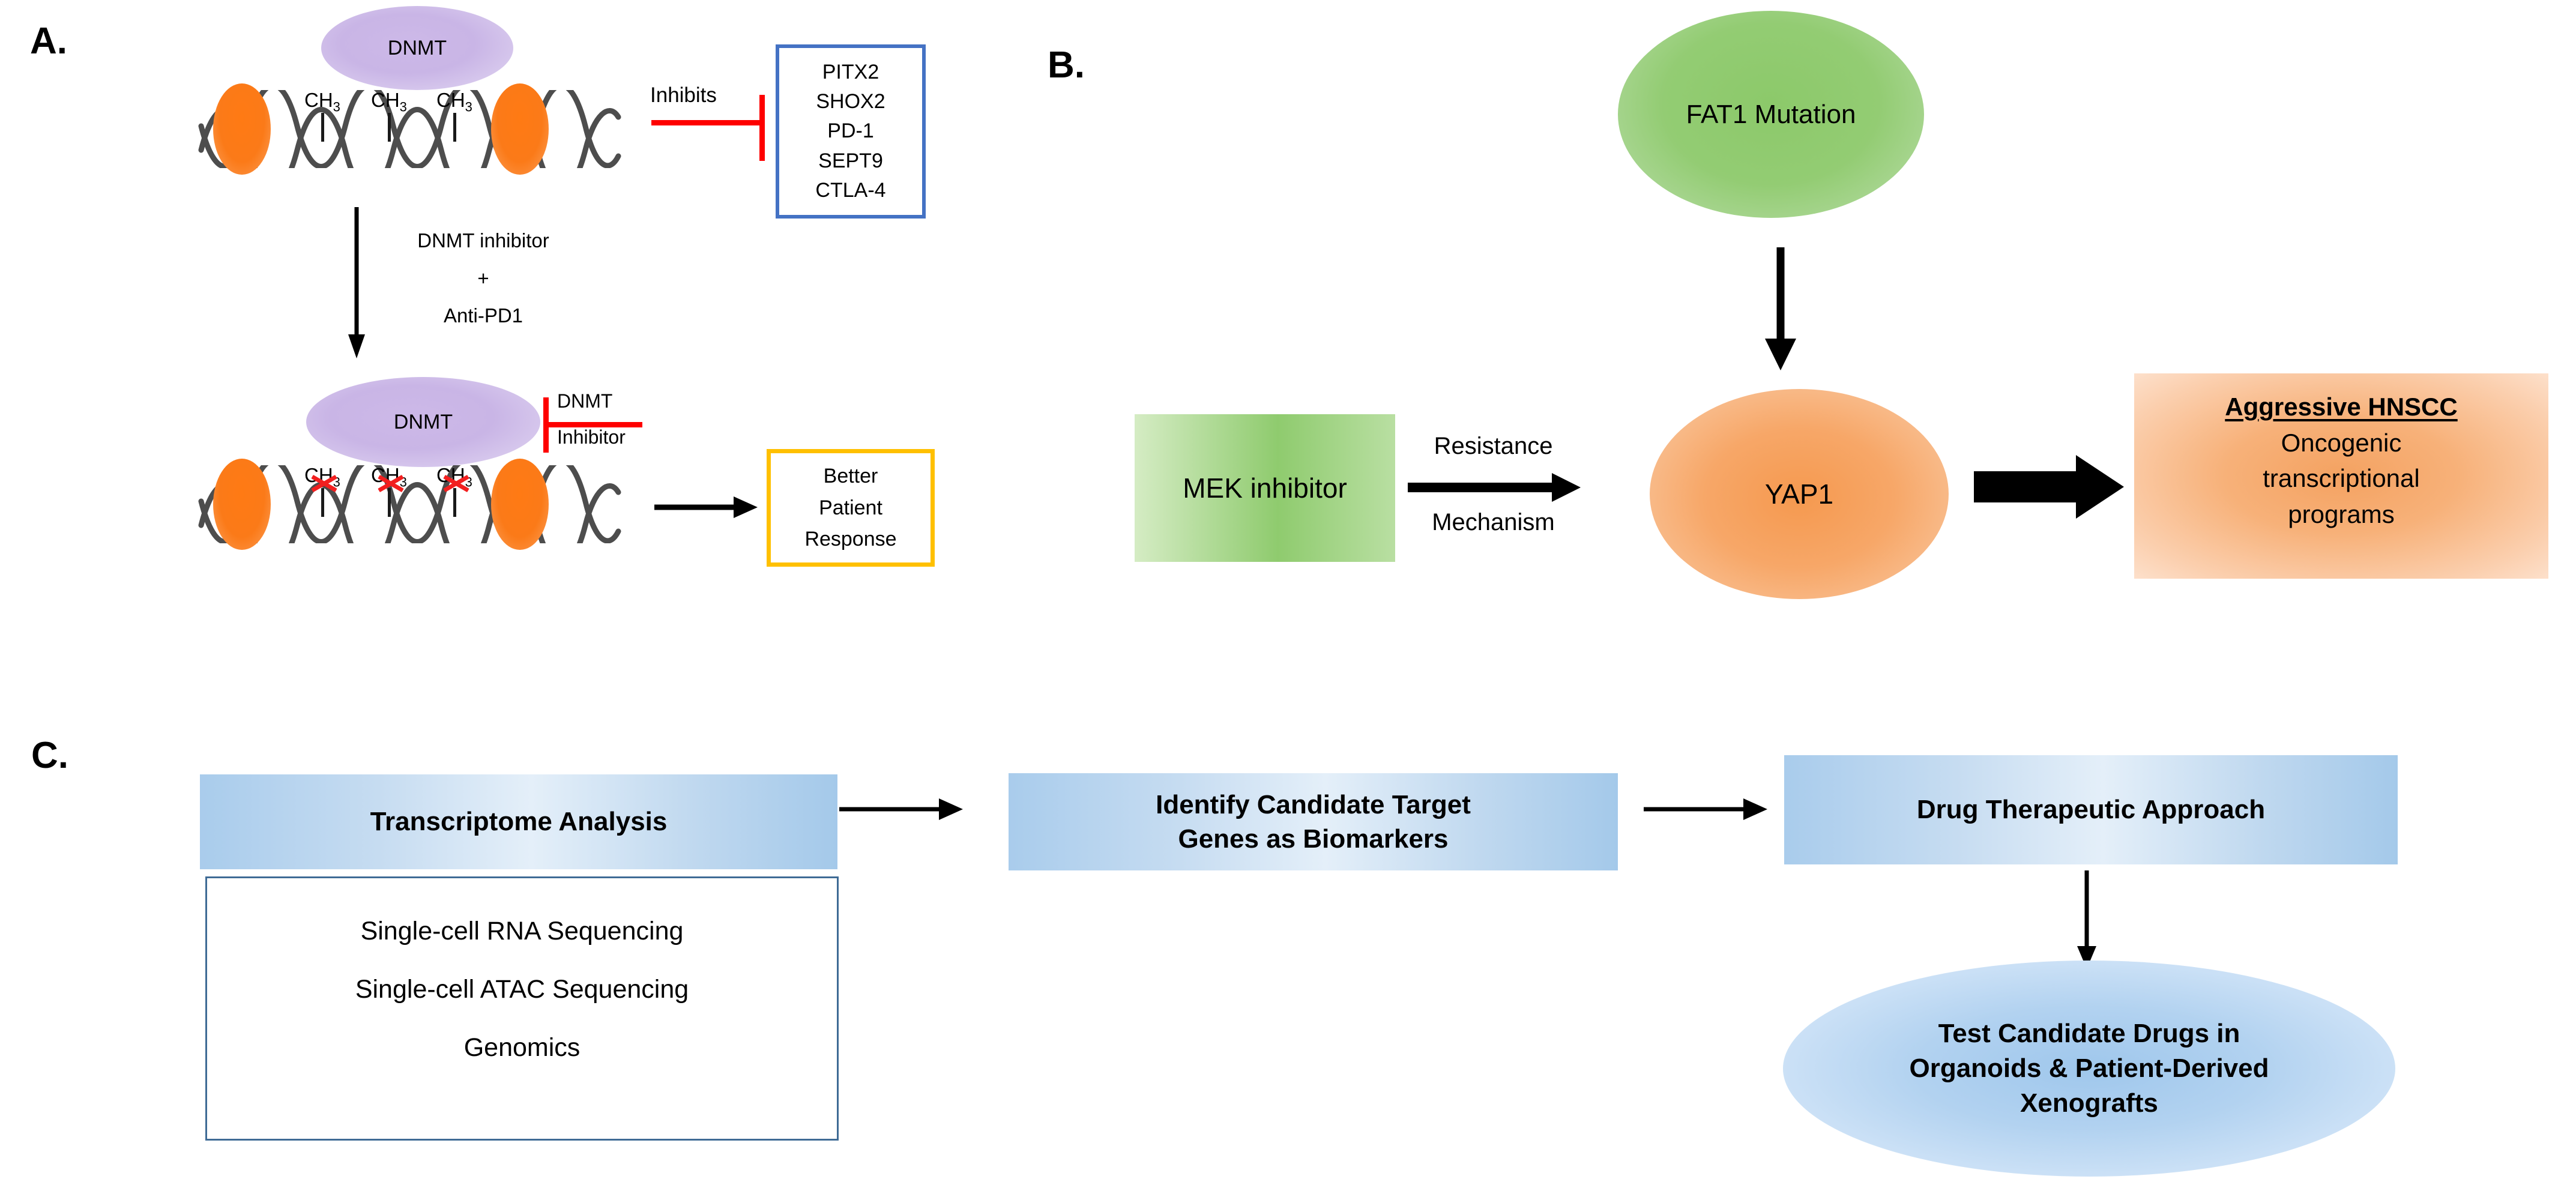 The height and width of the screenshot is (1179, 2576). I want to click on inhibit-connector-line, so click(707, 123).